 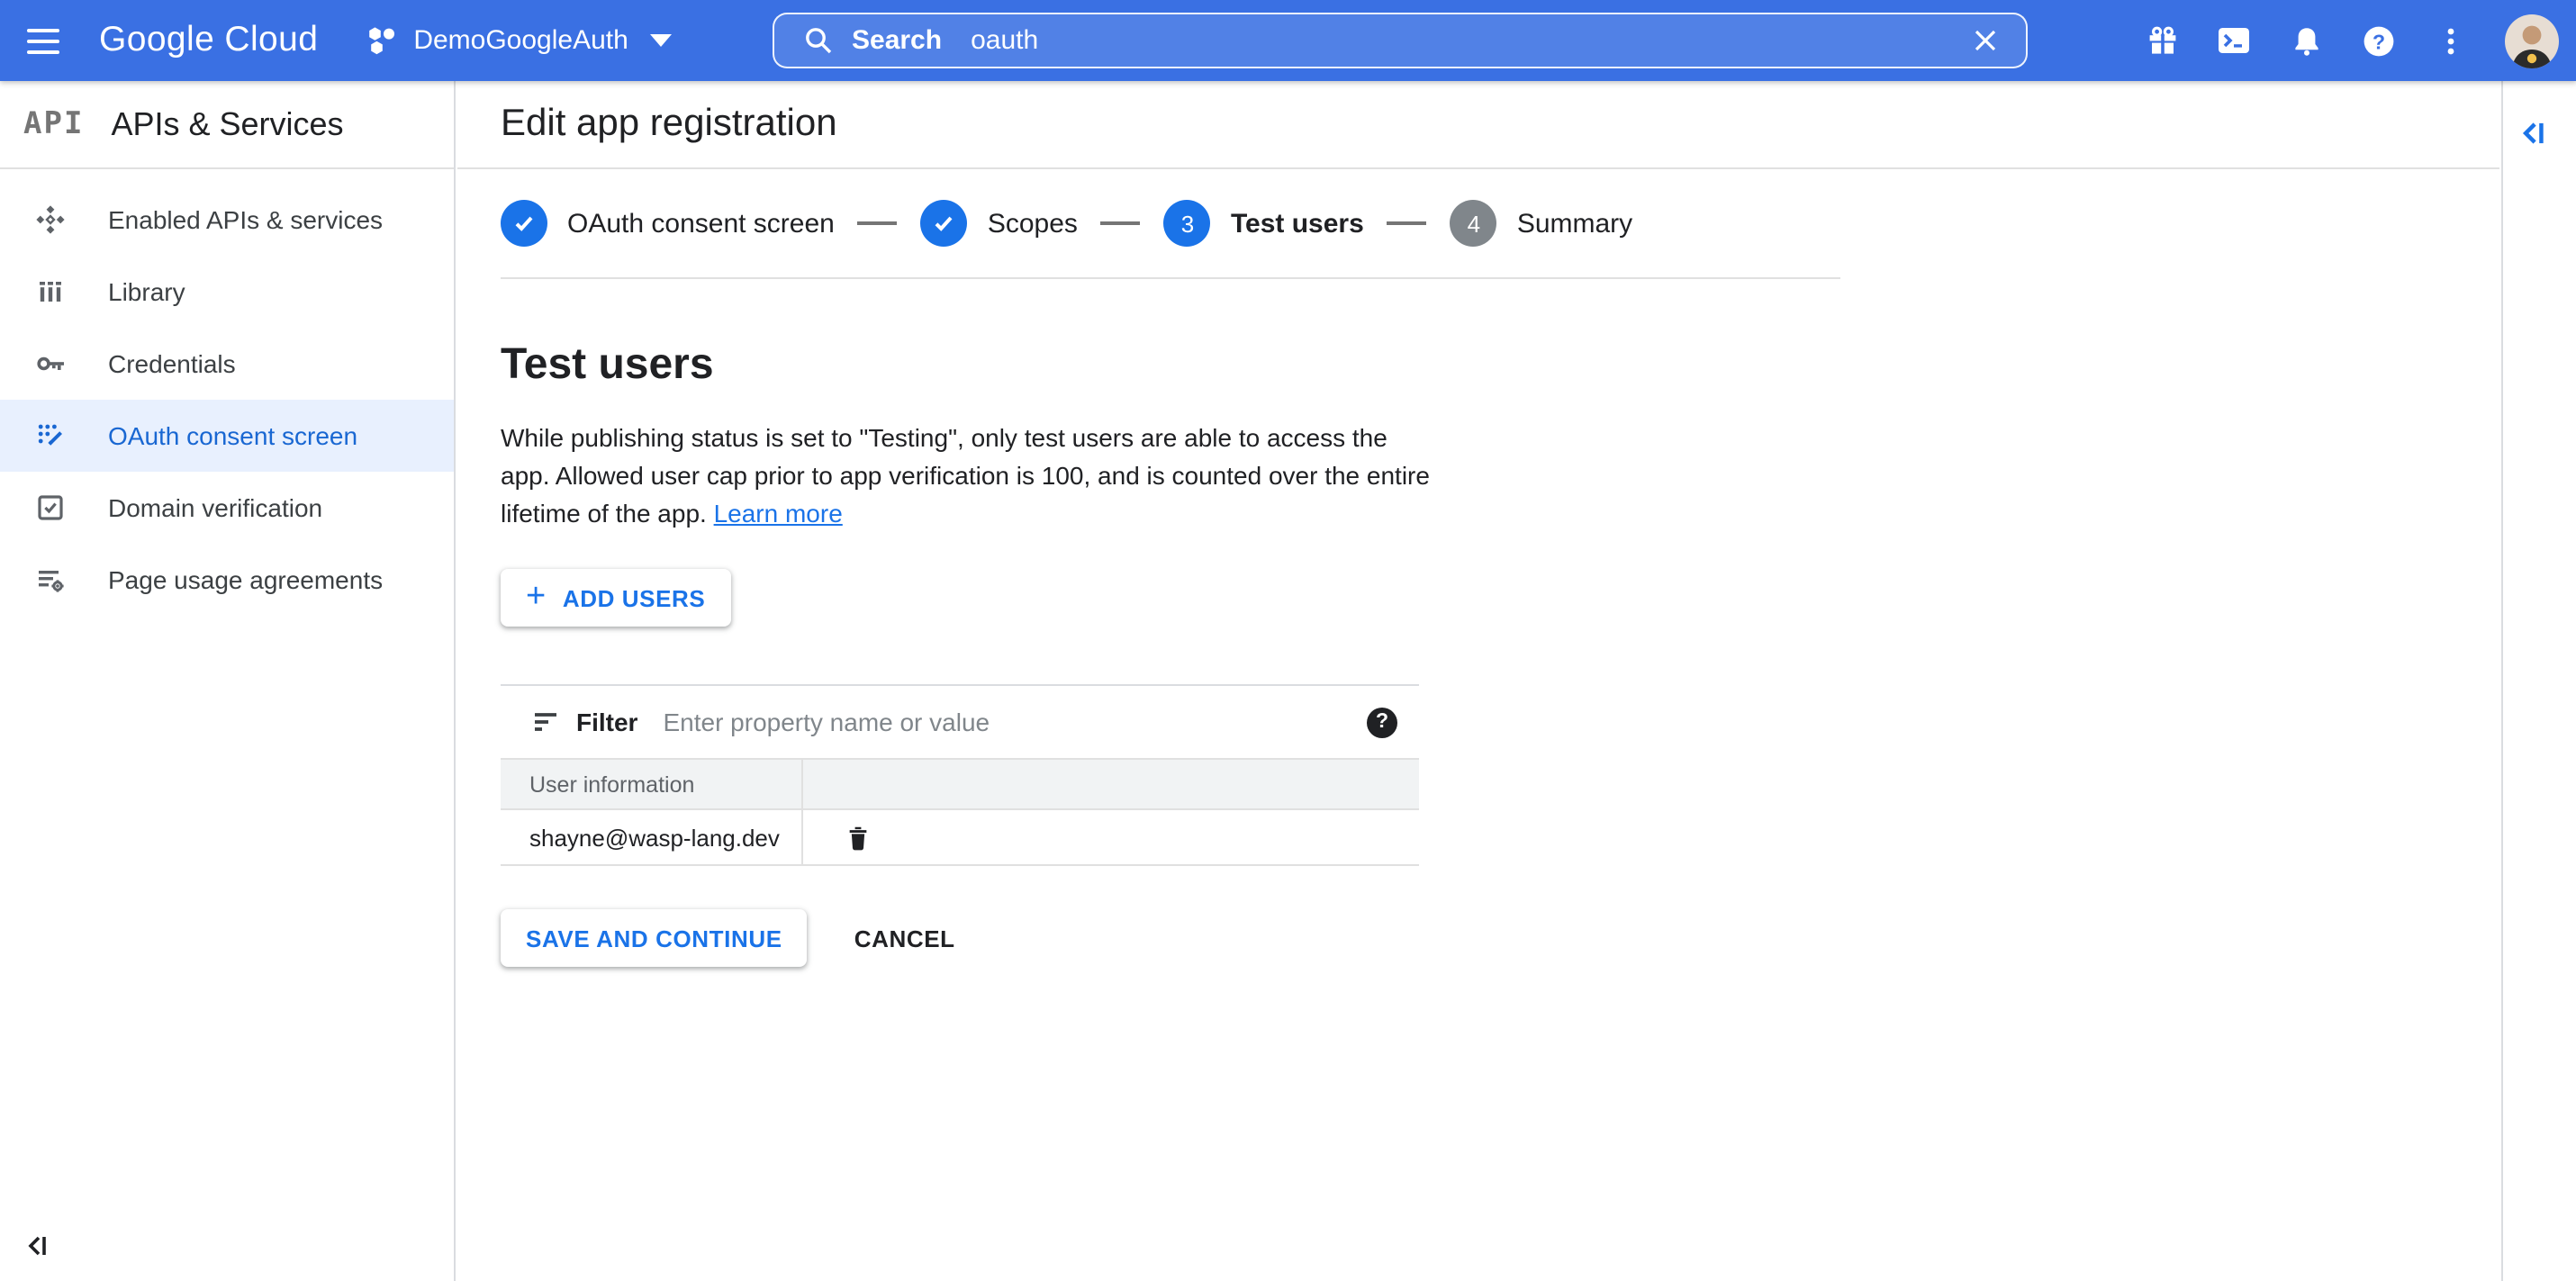 What do you see at coordinates (858, 837) in the screenshot?
I see `delete-user-icon` at bounding box center [858, 837].